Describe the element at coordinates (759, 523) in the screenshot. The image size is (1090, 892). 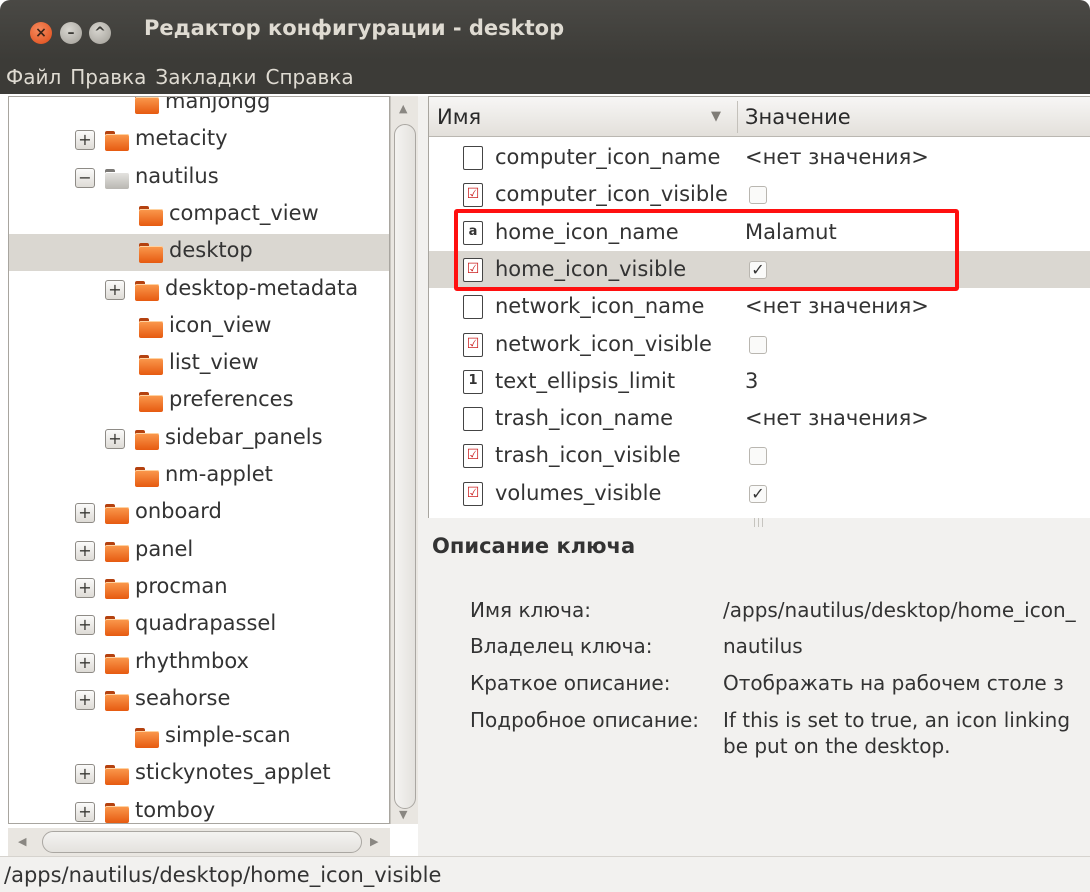
I see `resize-grip-icon: |||` at that location.